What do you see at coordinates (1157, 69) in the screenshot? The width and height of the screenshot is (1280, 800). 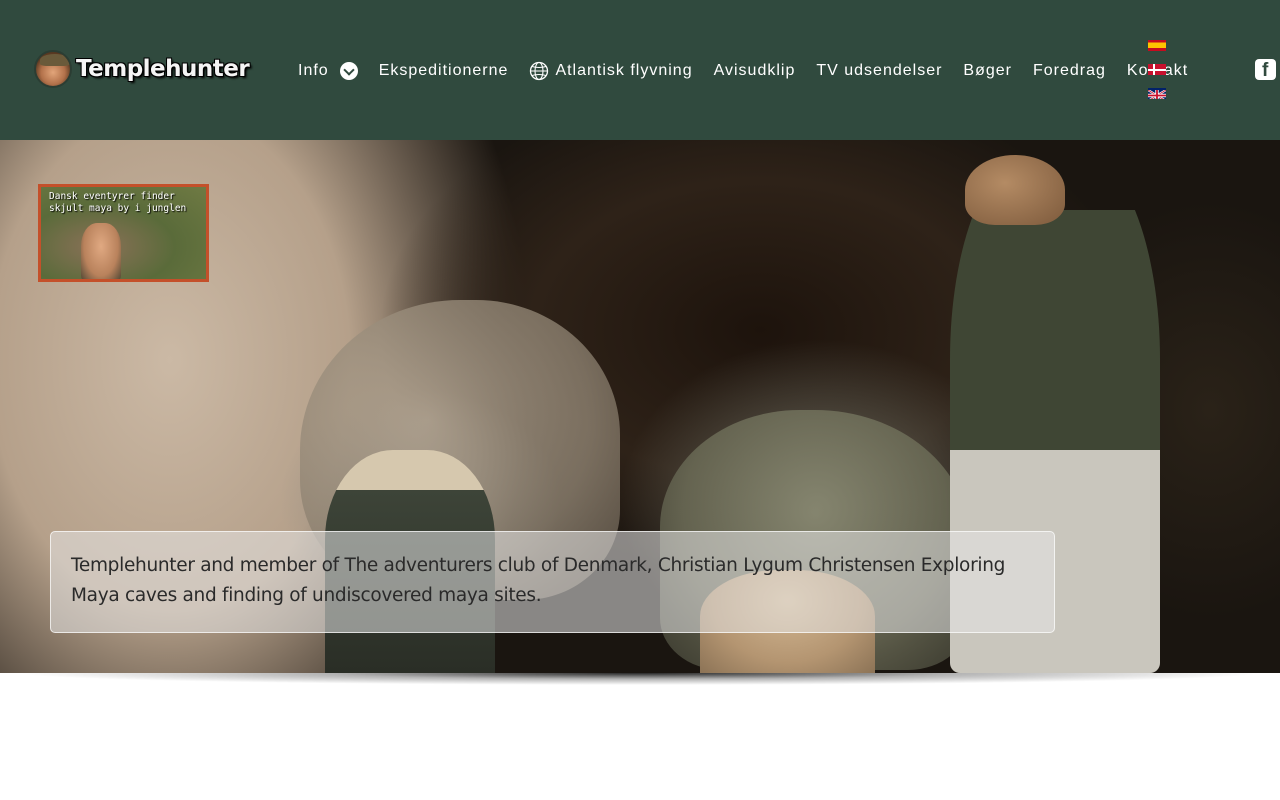 I see `danish-flag-icon` at bounding box center [1157, 69].